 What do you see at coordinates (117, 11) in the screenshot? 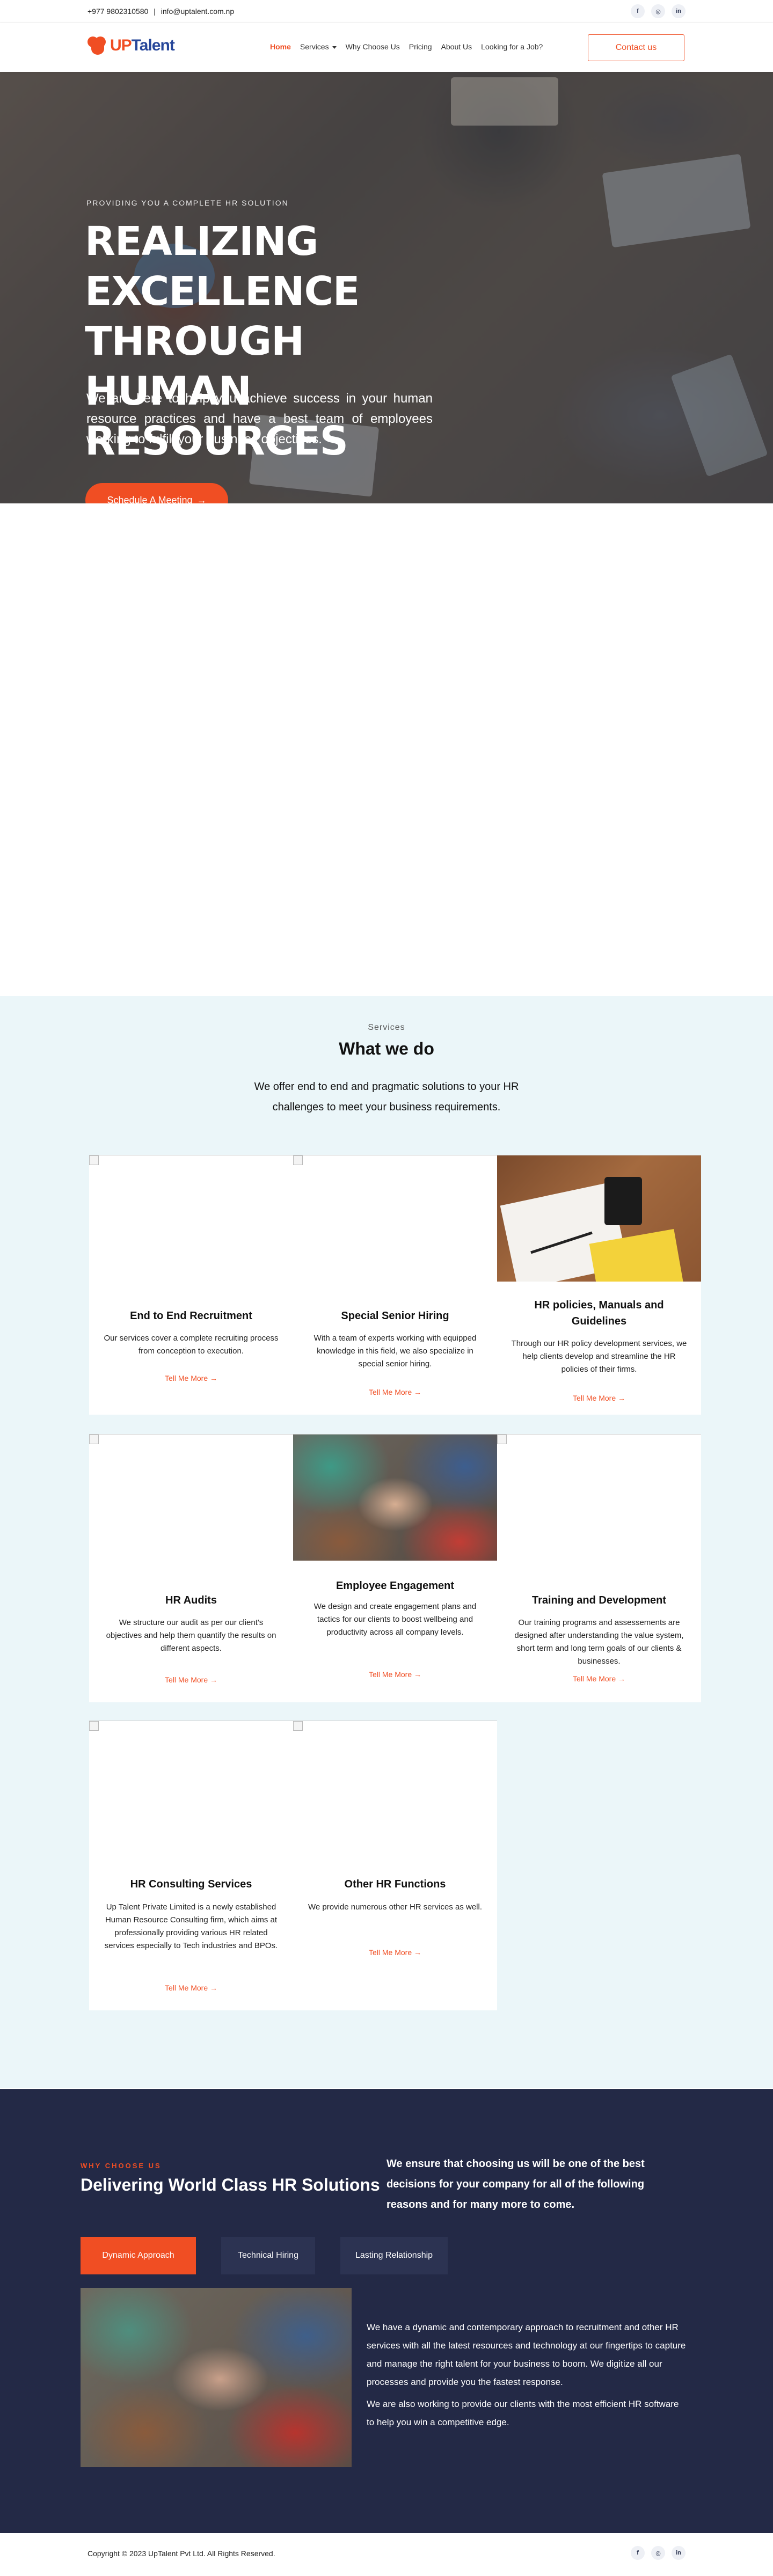
I see `phone-number: +977 9802310580` at bounding box center [117, 11].